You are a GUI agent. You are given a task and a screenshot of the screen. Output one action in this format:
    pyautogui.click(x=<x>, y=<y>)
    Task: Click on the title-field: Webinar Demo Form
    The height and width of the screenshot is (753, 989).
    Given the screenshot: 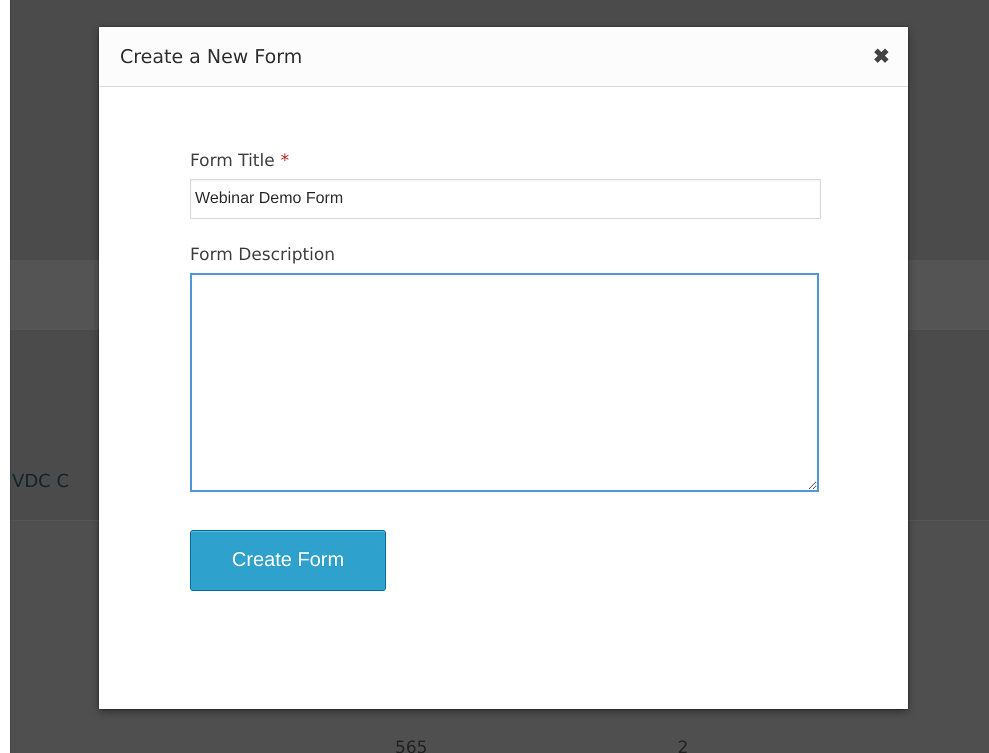 What is the action you would take?
    pyautogui.click(x=505, y=199)
    